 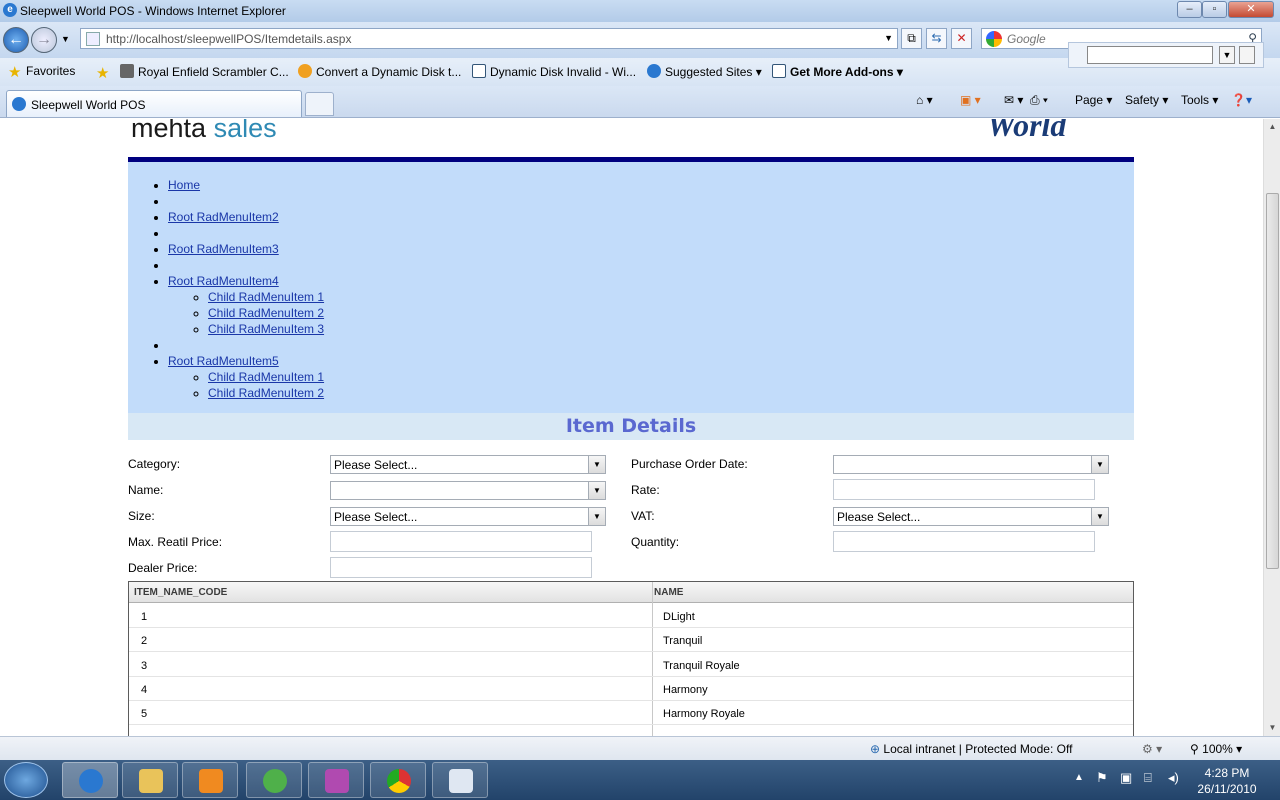 I want to click on taskbar-paint, so click(x=460, y=780).